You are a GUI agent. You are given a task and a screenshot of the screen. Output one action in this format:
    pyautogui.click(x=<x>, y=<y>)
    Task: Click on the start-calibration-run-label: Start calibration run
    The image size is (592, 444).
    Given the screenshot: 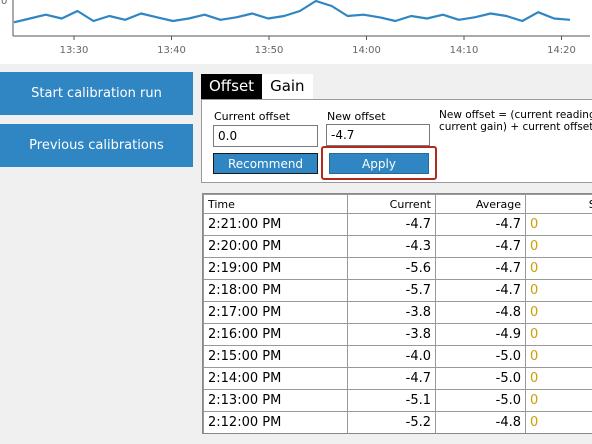 What is the action you would take?
    pyautogui.click(x=96, y=93)
    